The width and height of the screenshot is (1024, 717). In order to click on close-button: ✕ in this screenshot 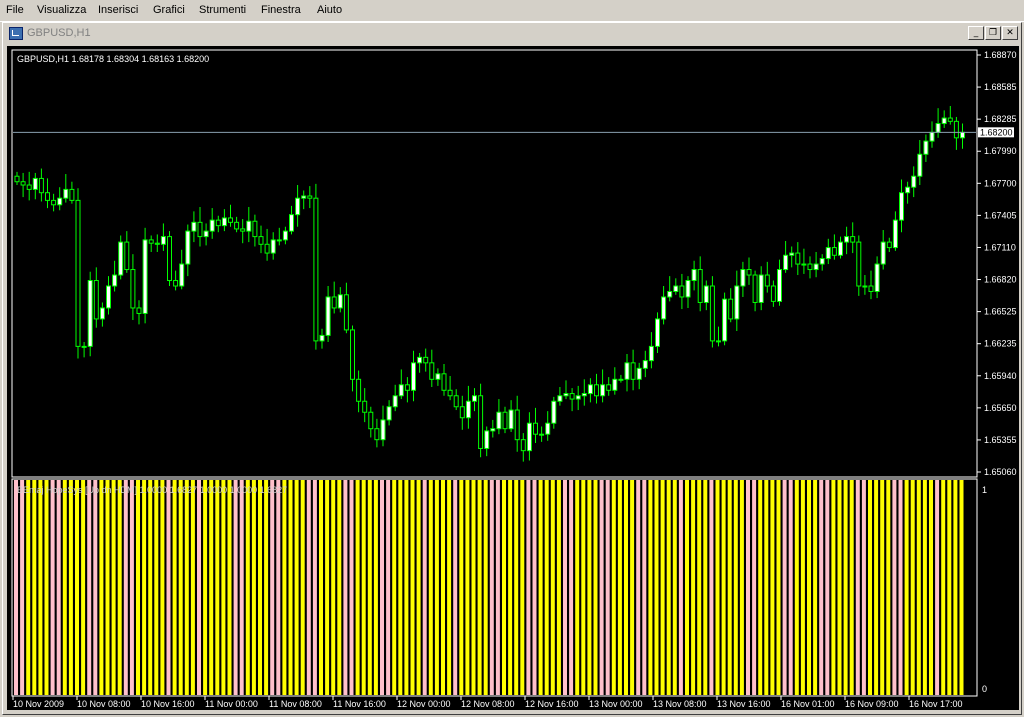, I will do `click(1010, 33)`.